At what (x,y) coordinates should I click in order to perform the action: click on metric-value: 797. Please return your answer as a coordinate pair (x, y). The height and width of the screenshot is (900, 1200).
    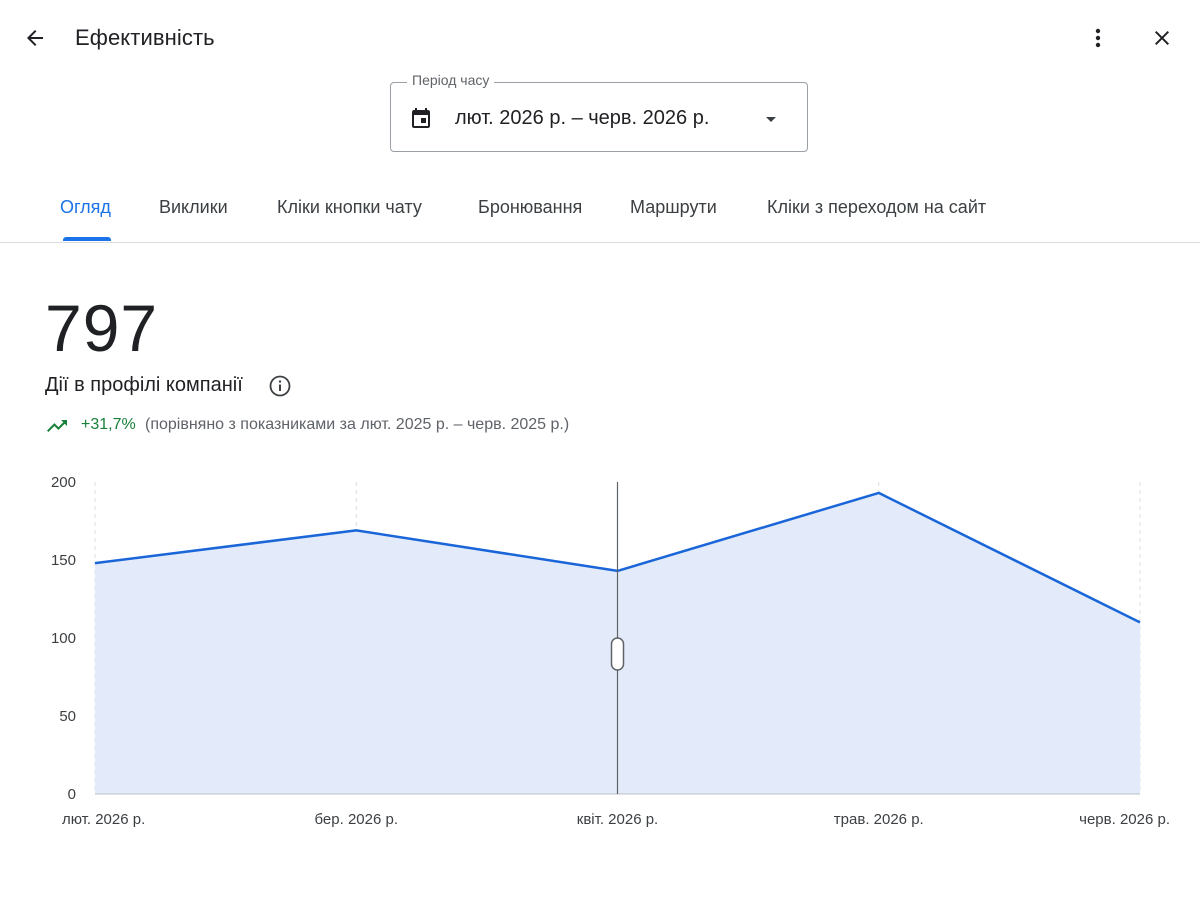
    Looking at the image, I should click on (102, 328).